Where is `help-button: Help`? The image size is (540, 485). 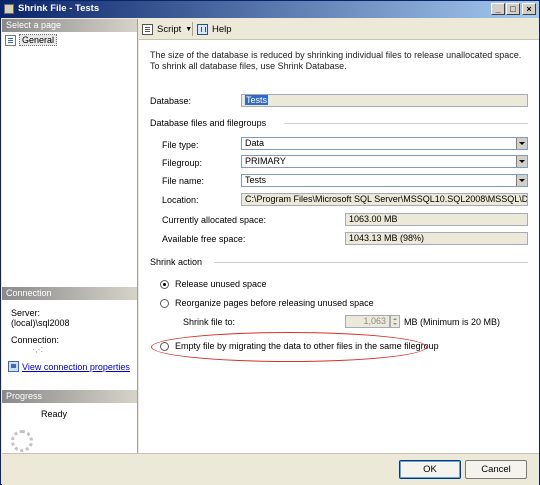
help-button: Help is located at coordinates (214, 29).